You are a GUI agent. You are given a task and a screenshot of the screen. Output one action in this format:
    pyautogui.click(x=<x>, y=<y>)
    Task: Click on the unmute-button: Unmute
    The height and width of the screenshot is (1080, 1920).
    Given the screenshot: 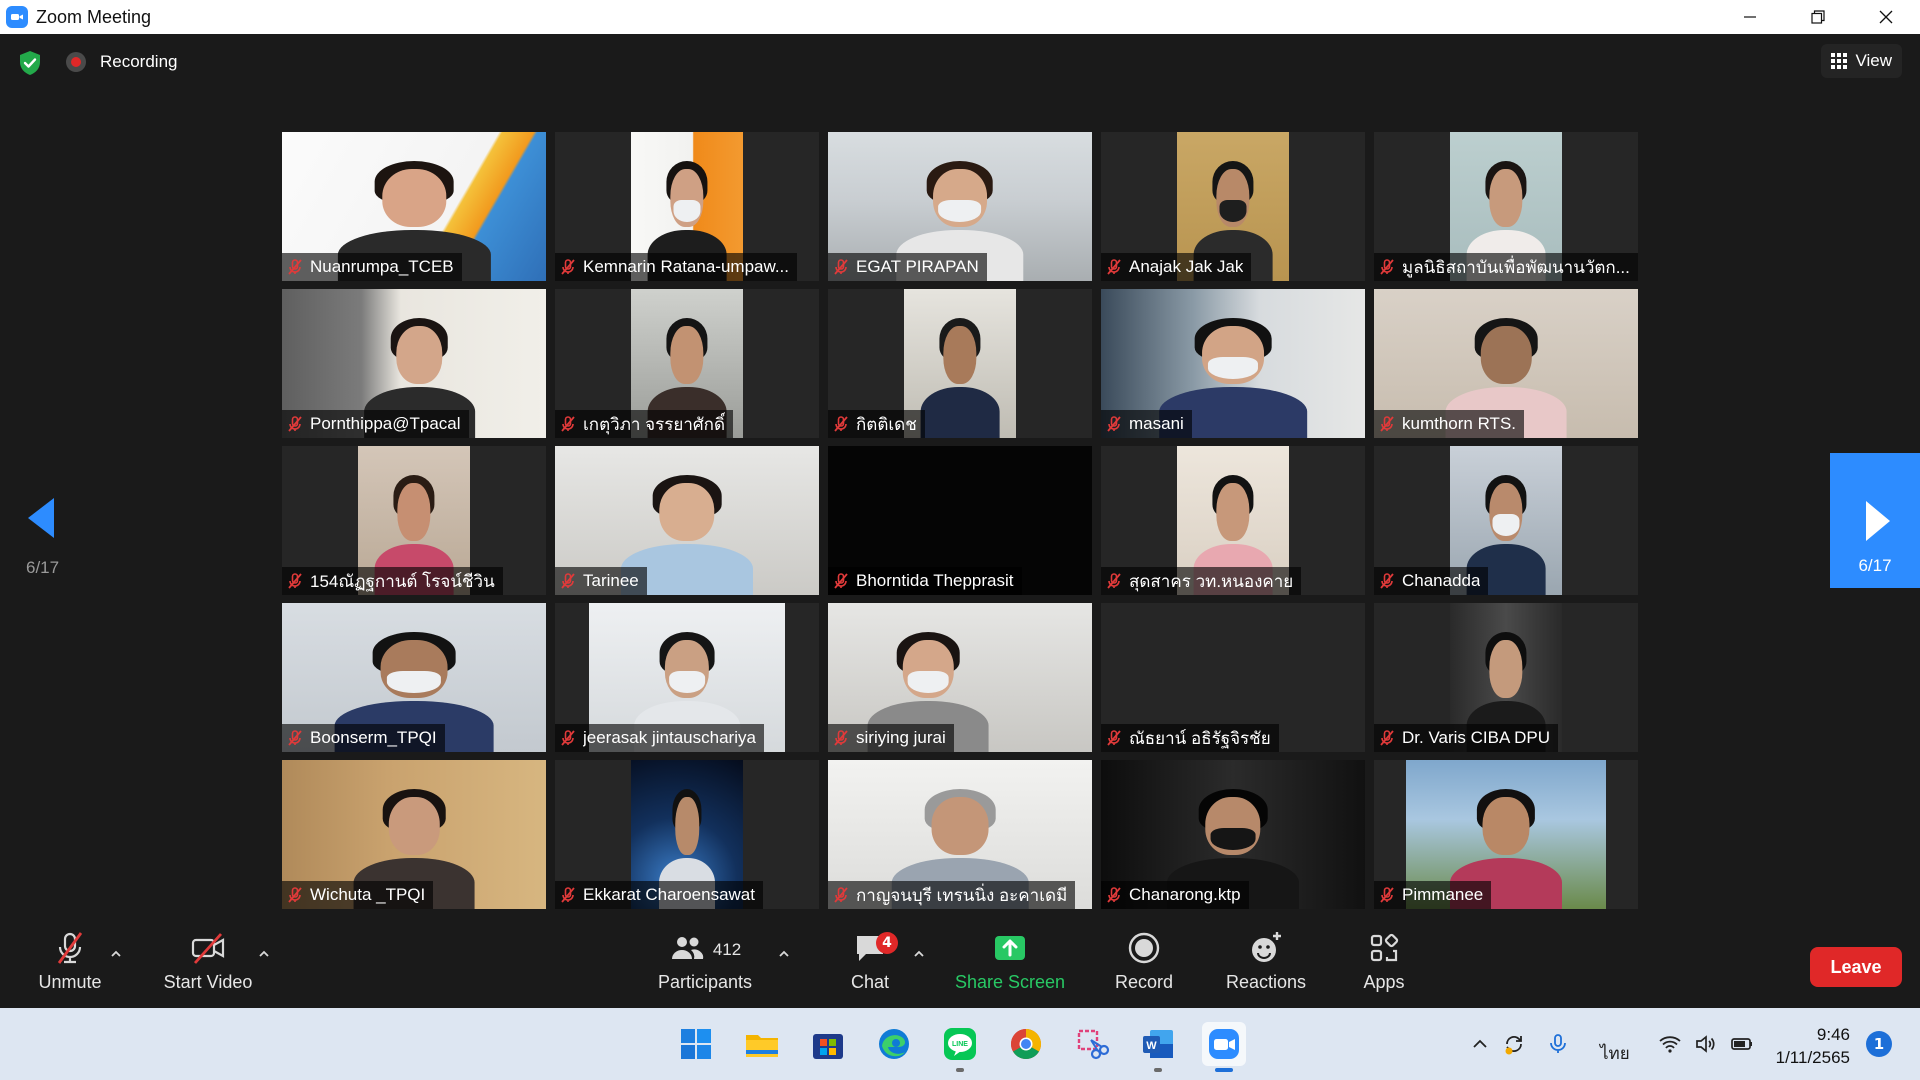 What is the action you would take?
    pyautogui.click(x=70, y=963)
    